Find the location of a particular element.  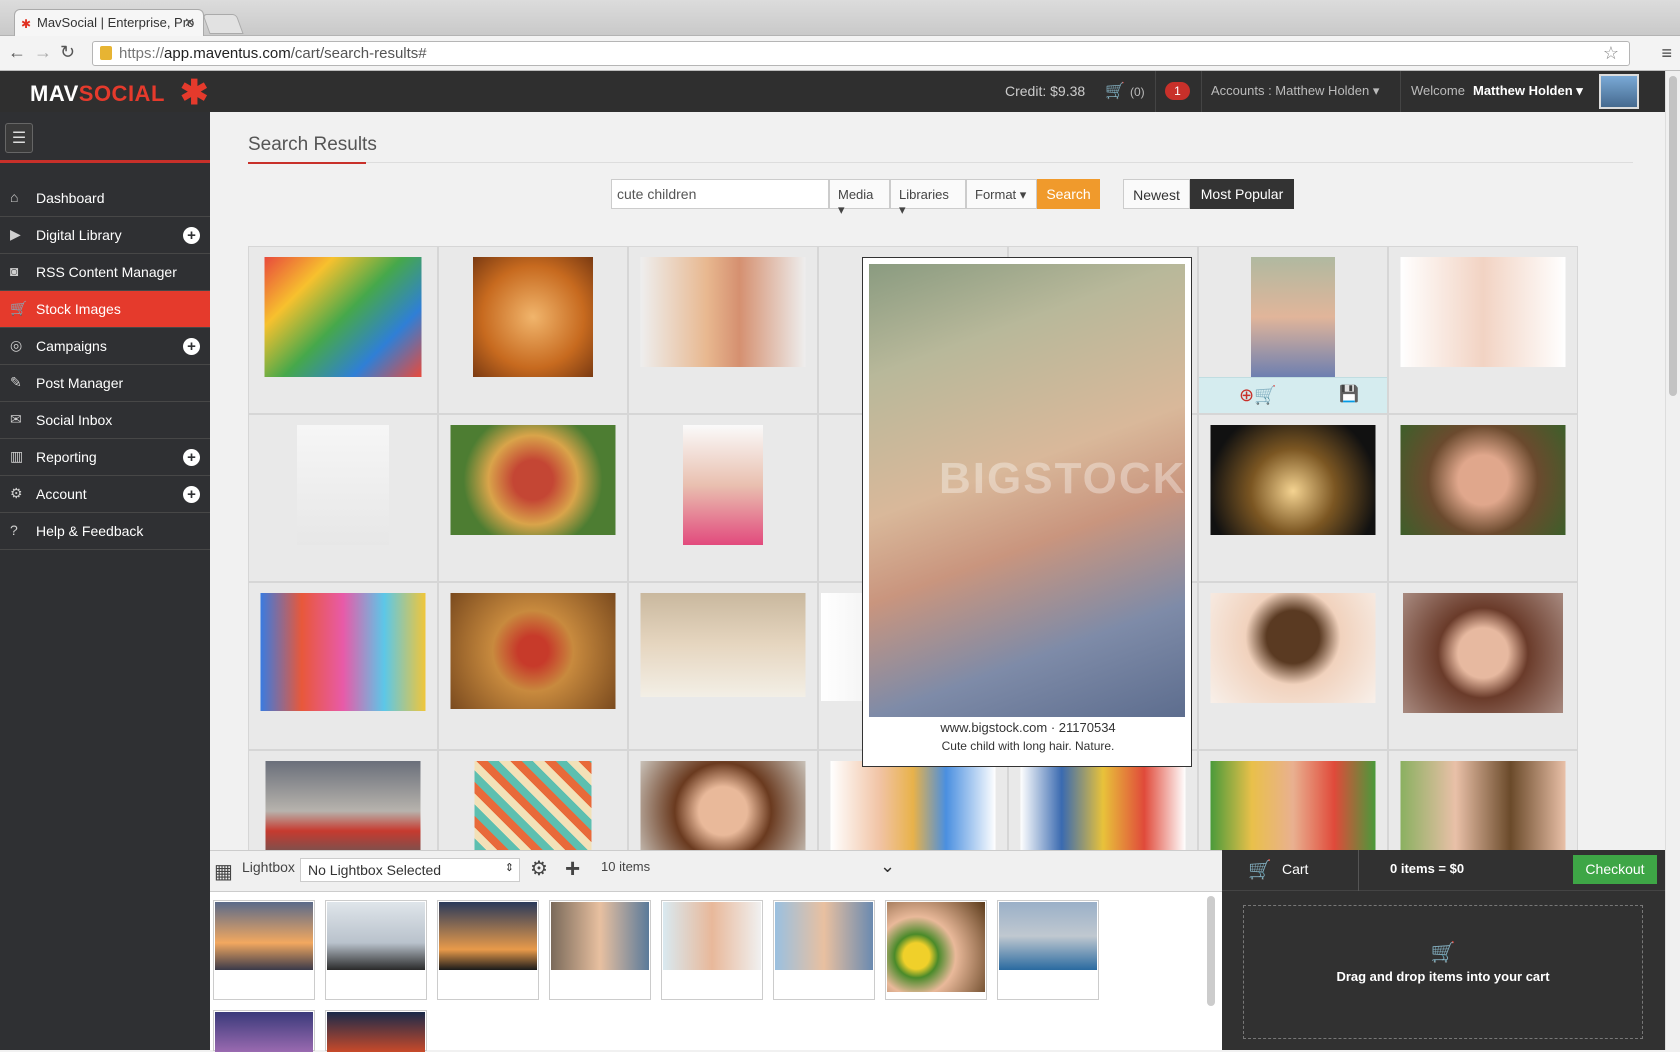

add-icon: + is located at coordinates (572, 868).